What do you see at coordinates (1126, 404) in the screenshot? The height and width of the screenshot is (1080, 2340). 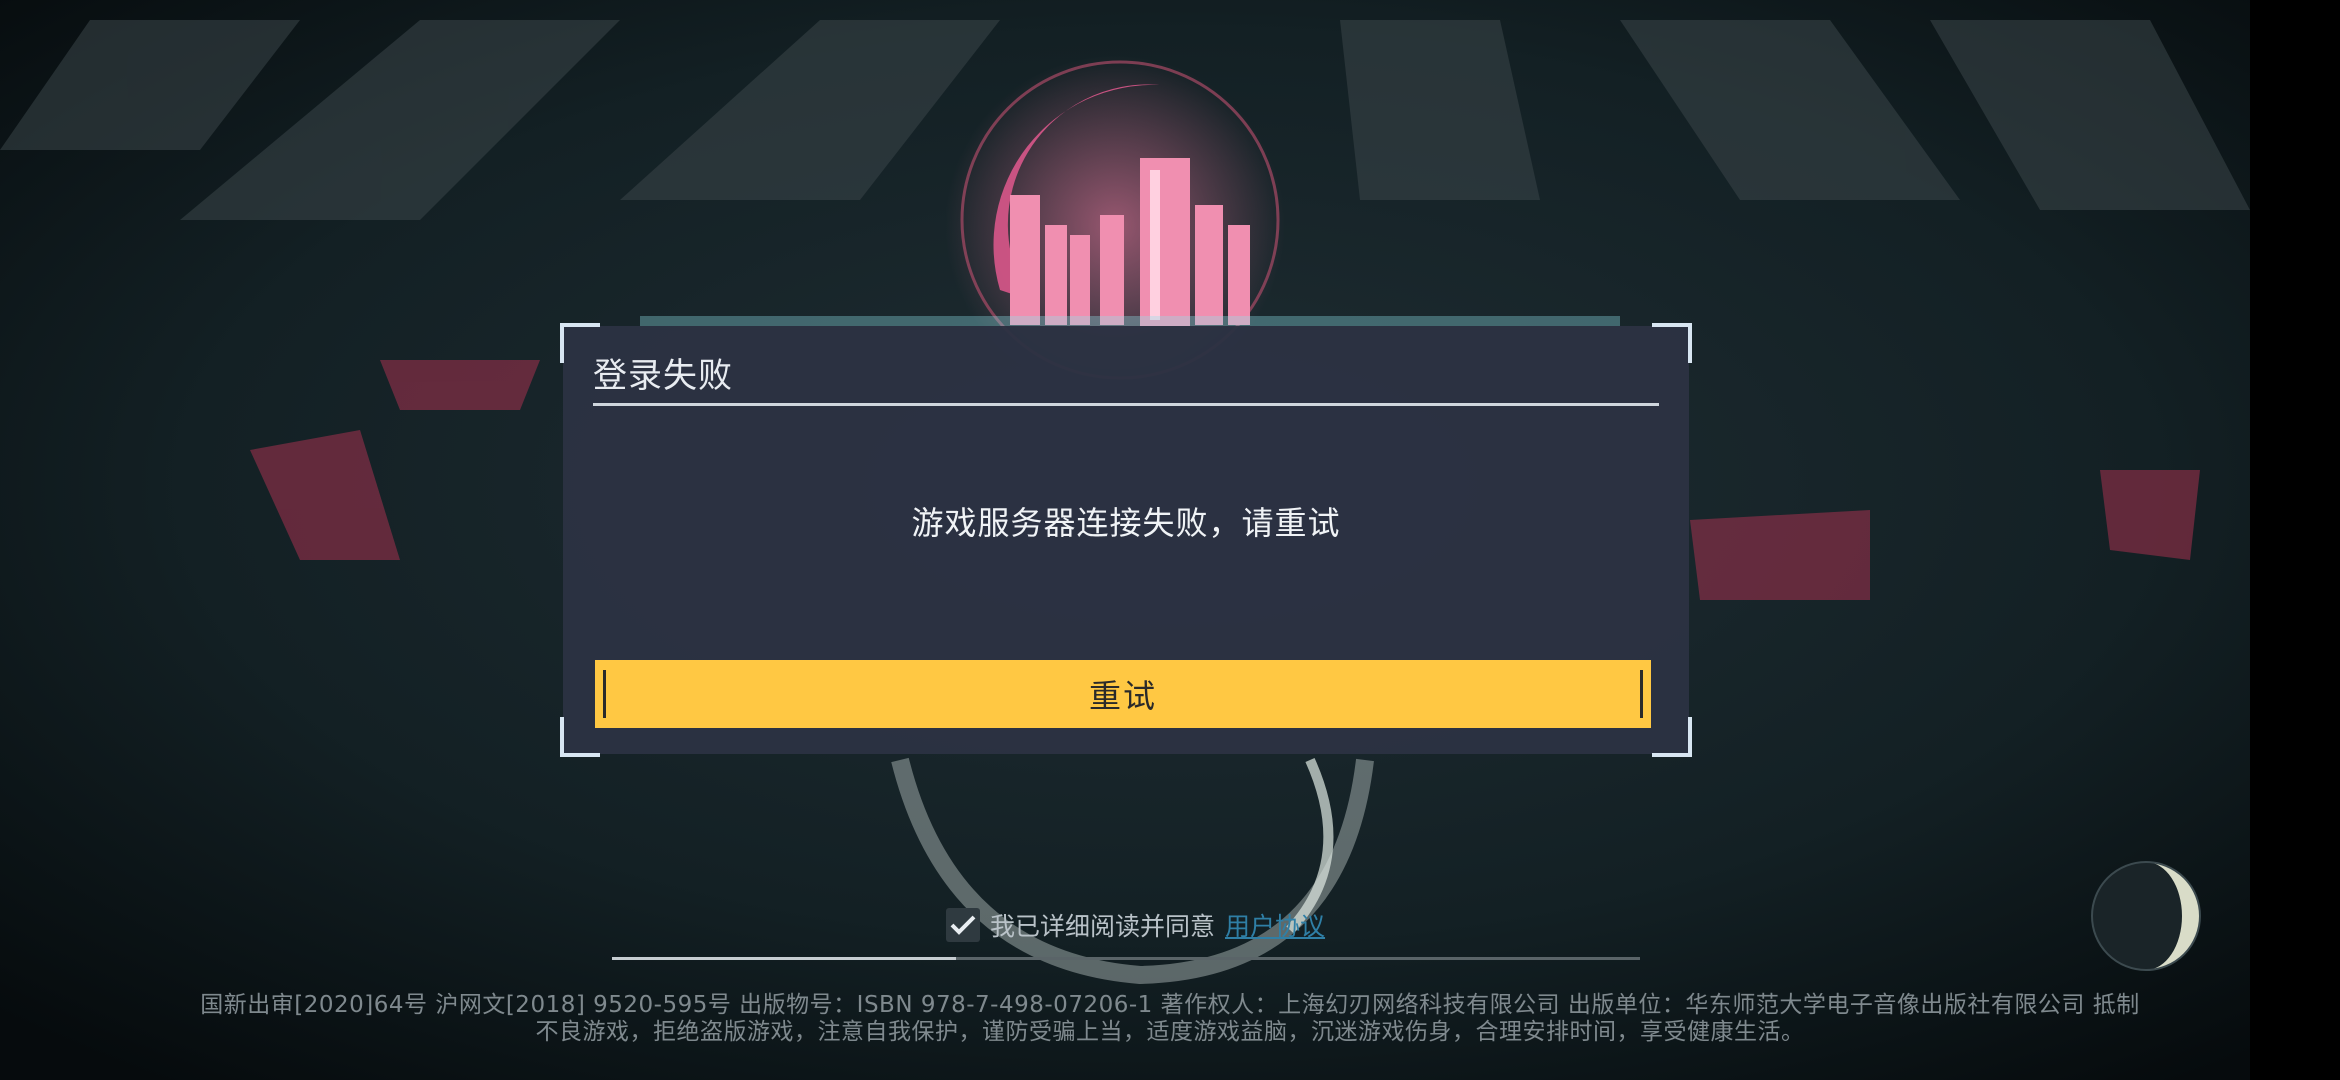 I see `title-divider` at bounding box center [1126, 404].